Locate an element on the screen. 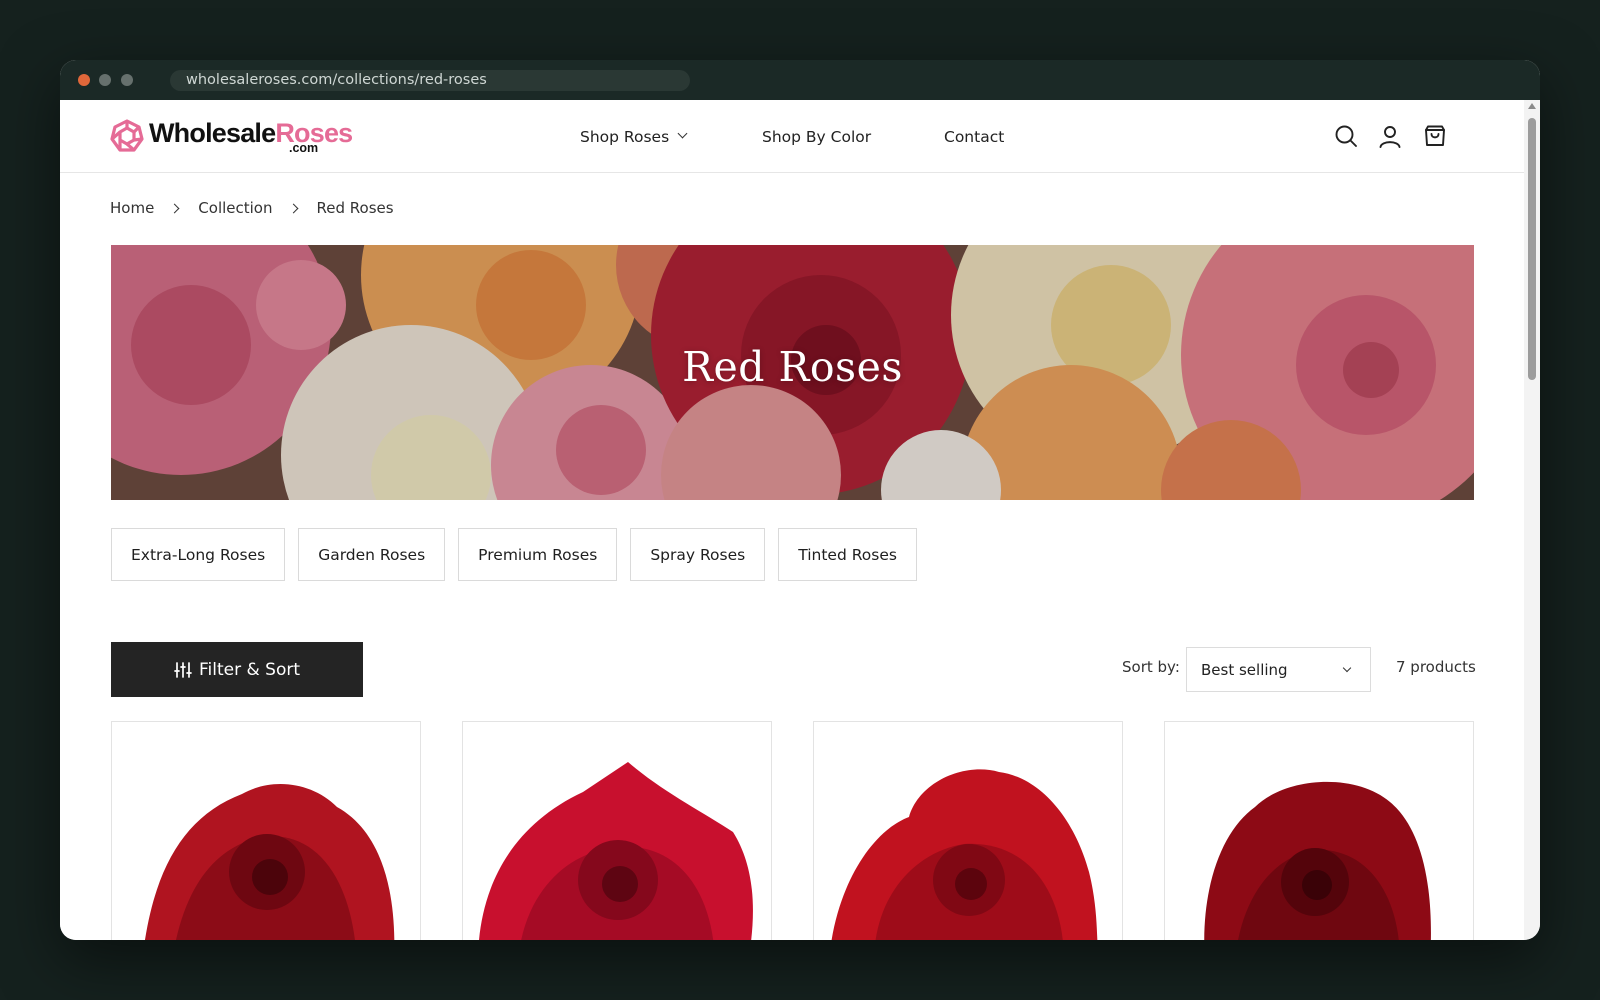 The width and height of the screenshot is (1600, 1000). nav-shop-roses-label: Shop Roses is located at coordinates (625, 136).